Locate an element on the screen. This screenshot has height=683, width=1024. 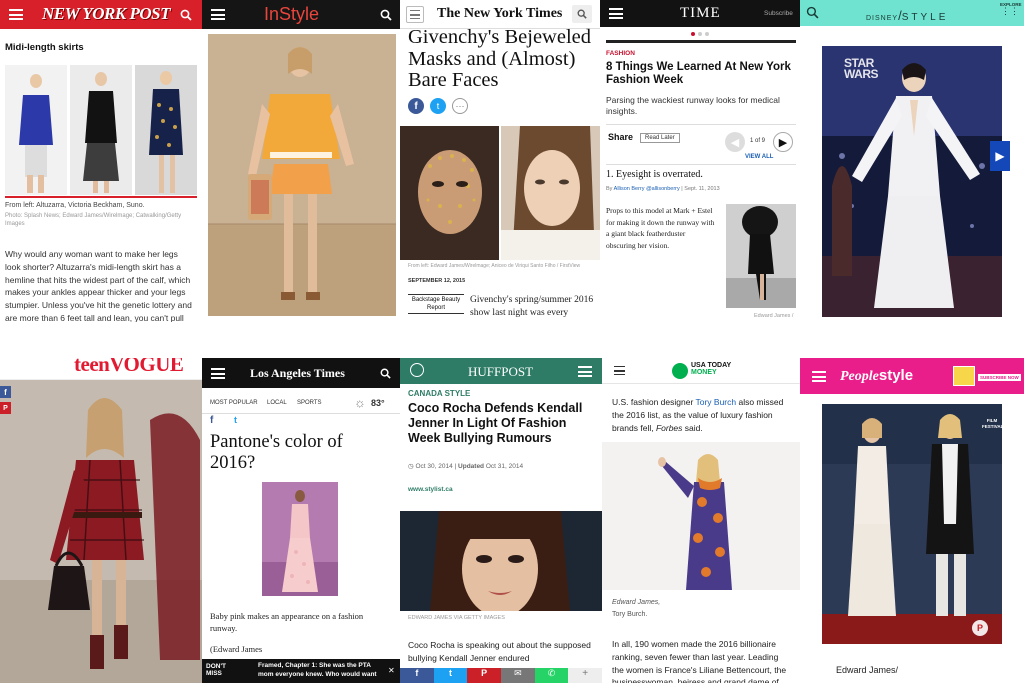
nyp-header: NEW YORK POST is located at coordinates (101, 14).